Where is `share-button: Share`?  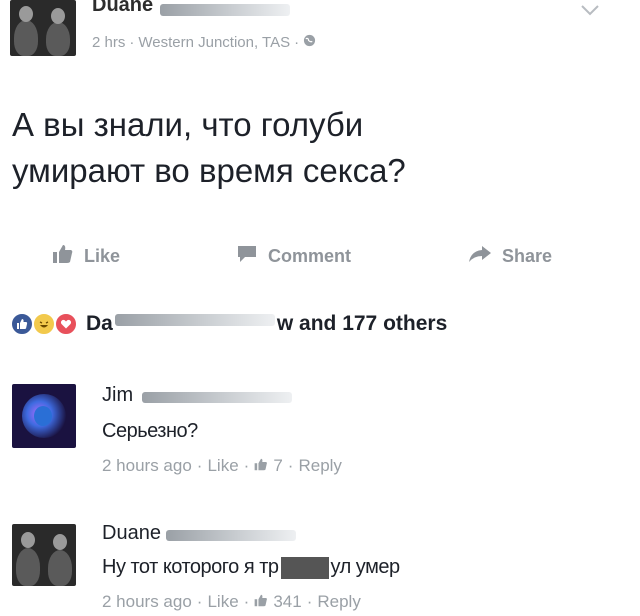 share-button: Share is located at coordinates (510, 256).